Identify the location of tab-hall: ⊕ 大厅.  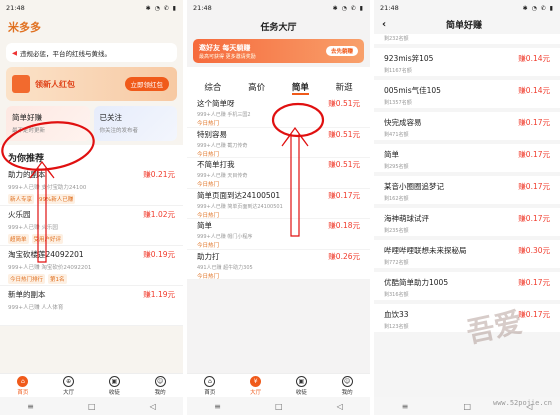
(69, 385).